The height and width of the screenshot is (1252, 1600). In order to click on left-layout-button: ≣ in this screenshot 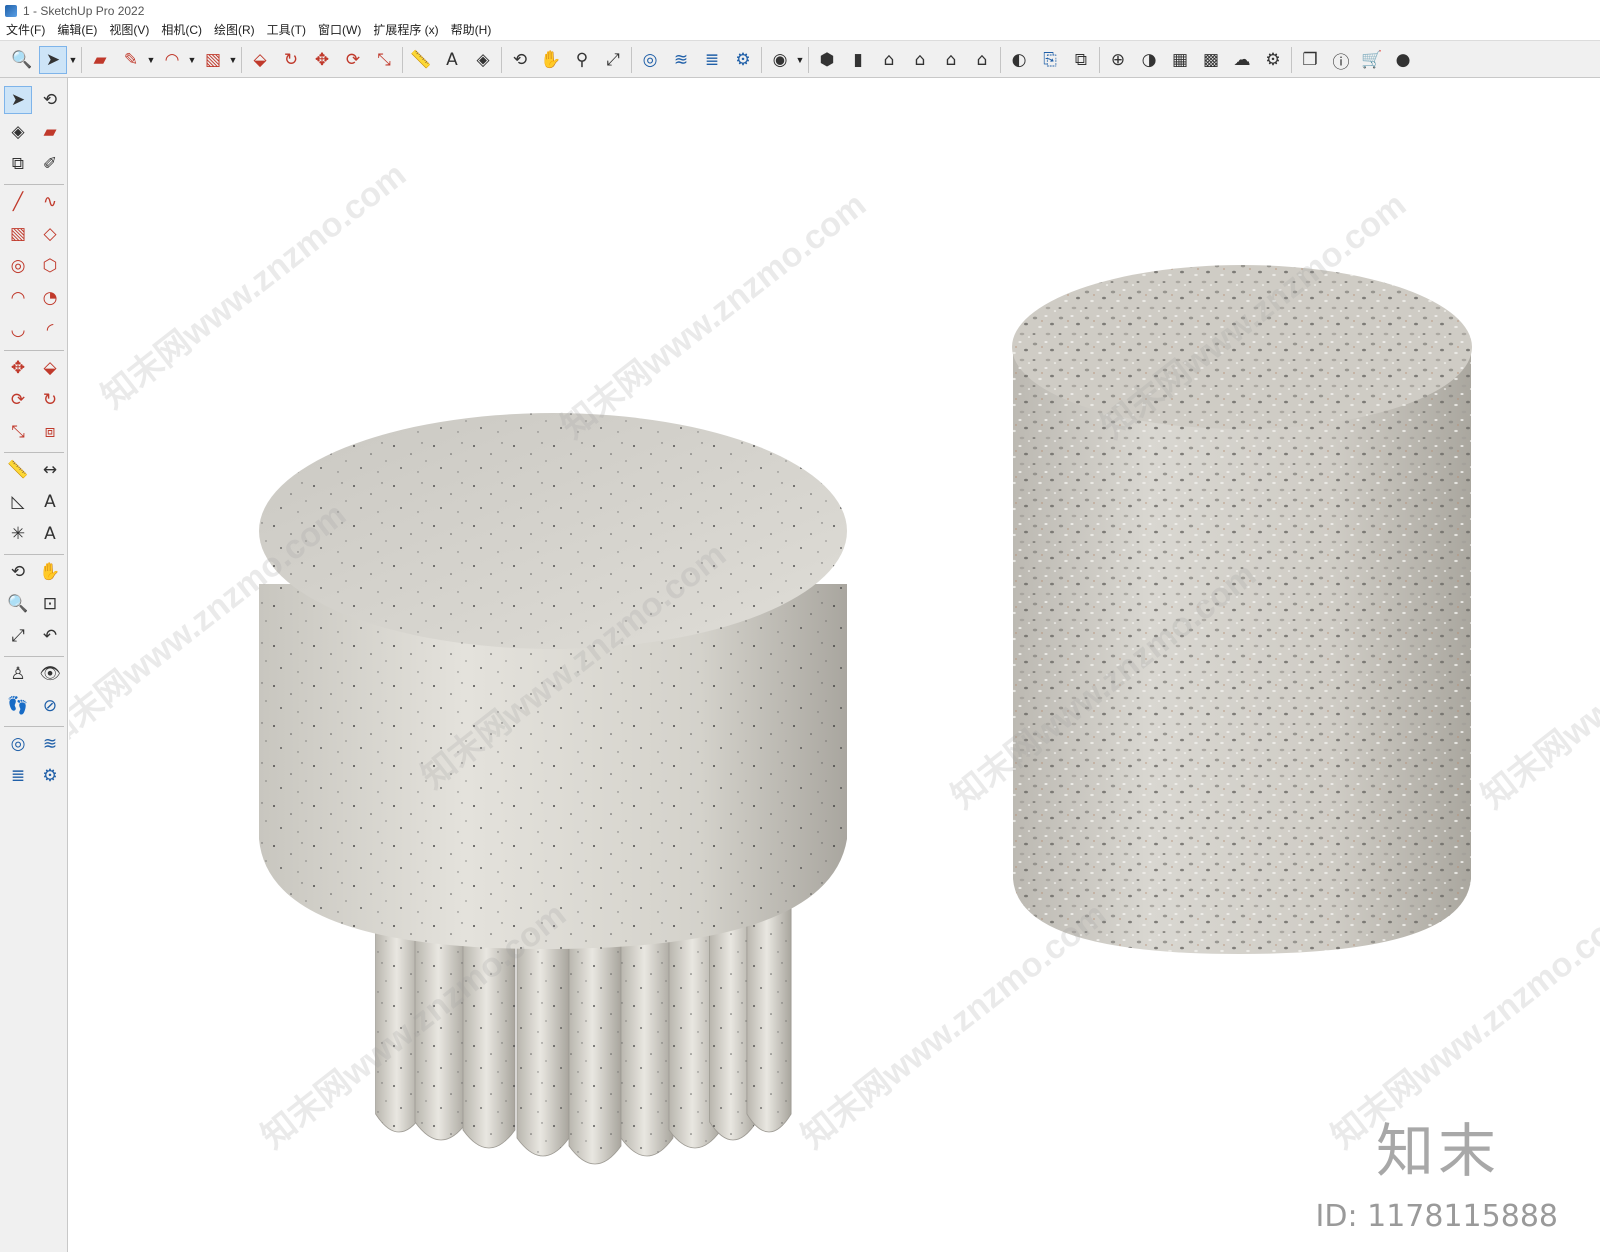, I will do `click(18, 776)`.